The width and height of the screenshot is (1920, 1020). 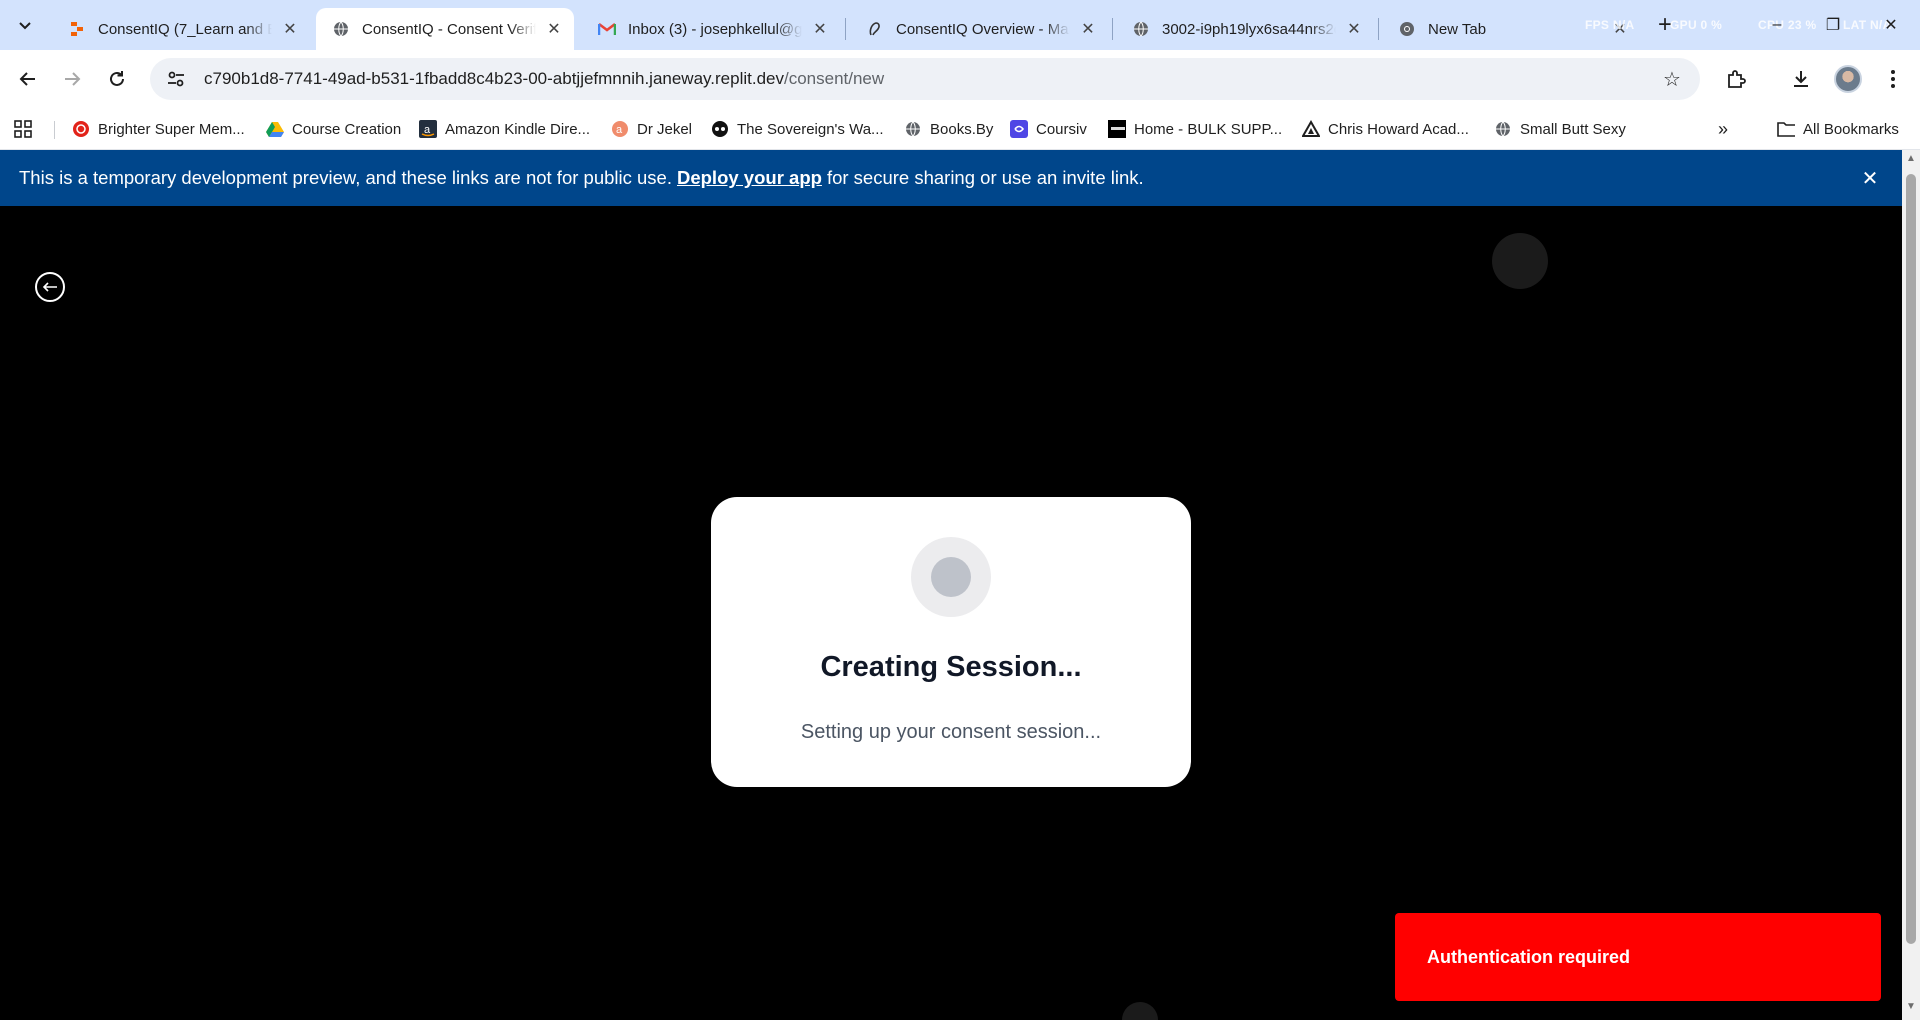 What do you see at coordinates (720, 129) in the screenshot?
I see `sovereign-icon` at bounding box center [720, 129].